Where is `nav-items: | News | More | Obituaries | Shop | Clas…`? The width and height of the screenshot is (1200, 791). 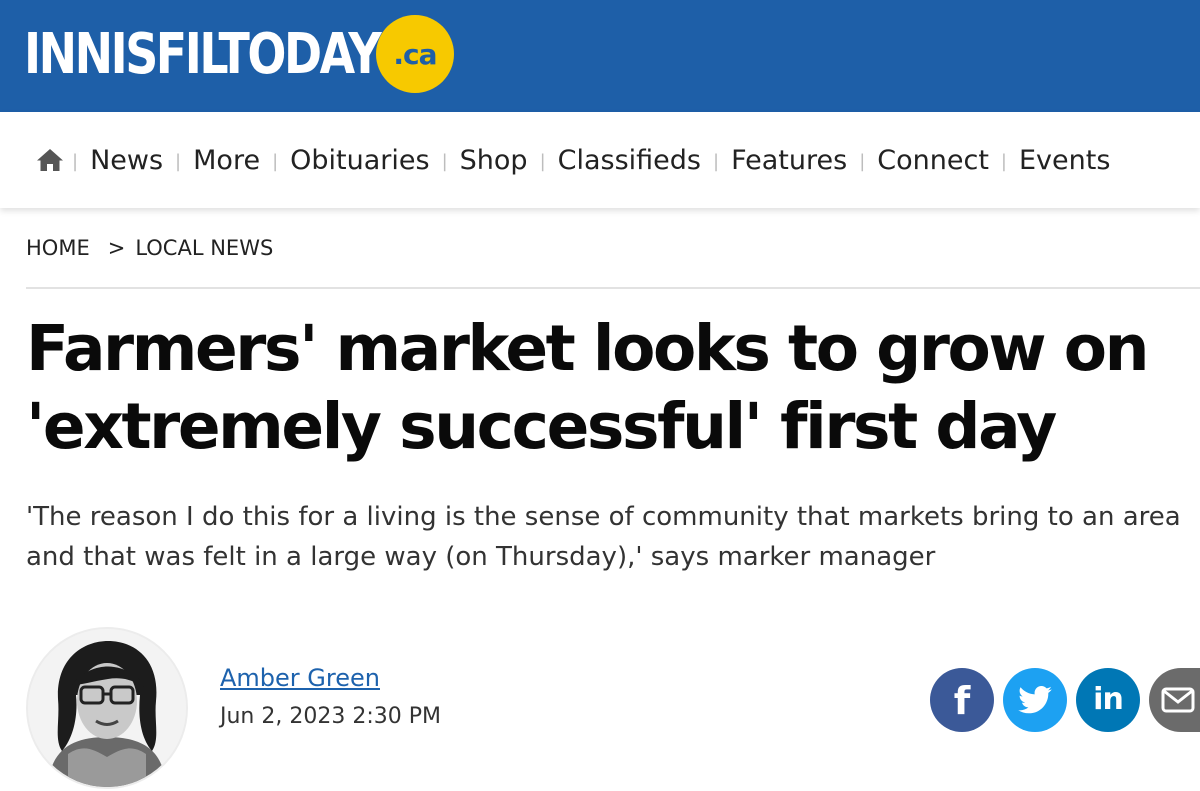 nav-items: | News | More | Obituaries | Shop | Clas… is located at coordinates (573, 160).